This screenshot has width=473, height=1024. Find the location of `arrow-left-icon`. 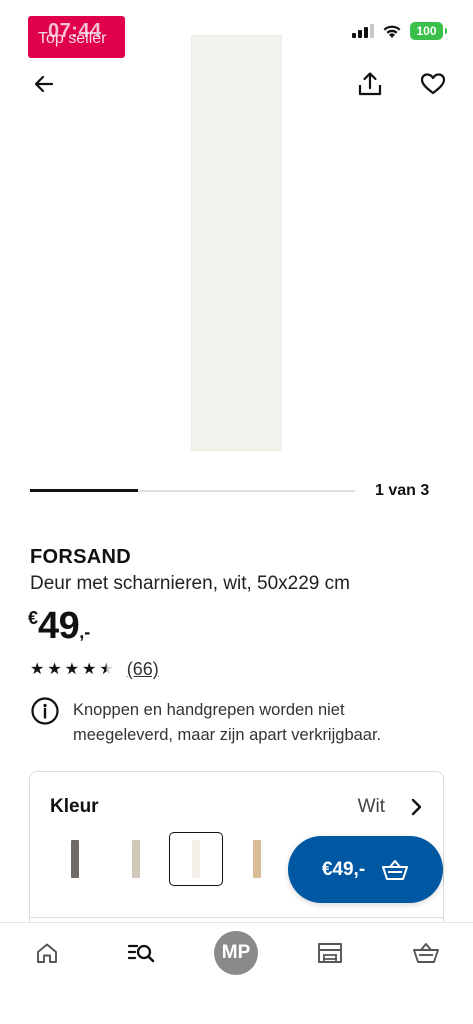

arrow-left-icon is located at coordinates (44, 84).